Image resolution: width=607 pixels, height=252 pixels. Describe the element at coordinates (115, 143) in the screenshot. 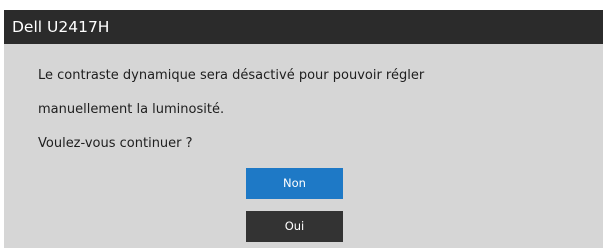

I see `message-line-3: Voulez-vous continuer ?` at that location.